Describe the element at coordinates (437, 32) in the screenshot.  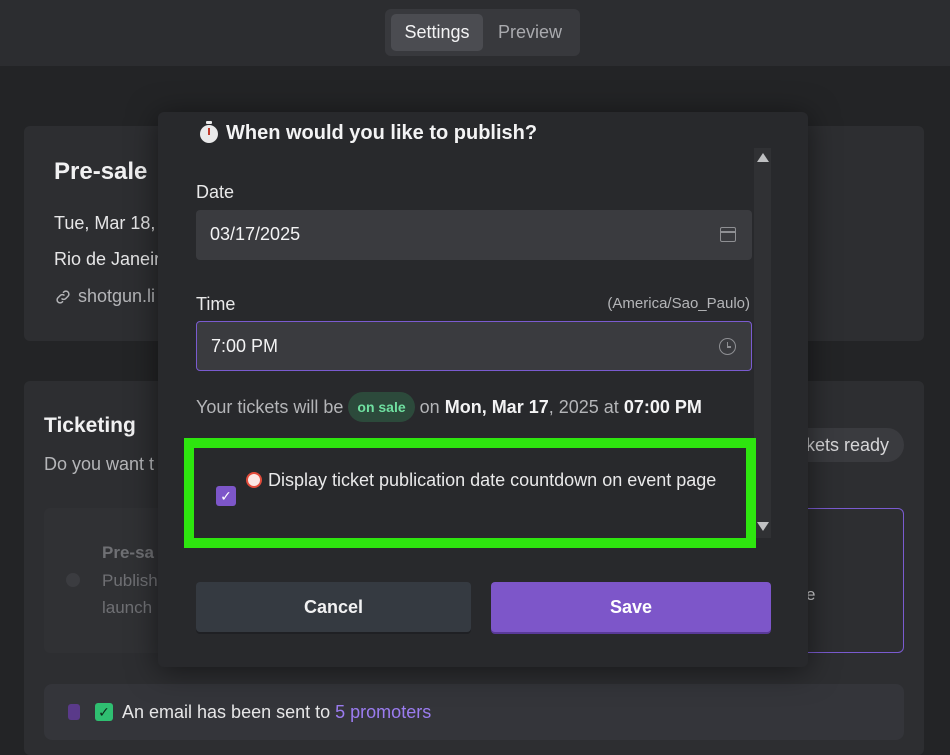
I see `tab-settings: Settings` at that location.